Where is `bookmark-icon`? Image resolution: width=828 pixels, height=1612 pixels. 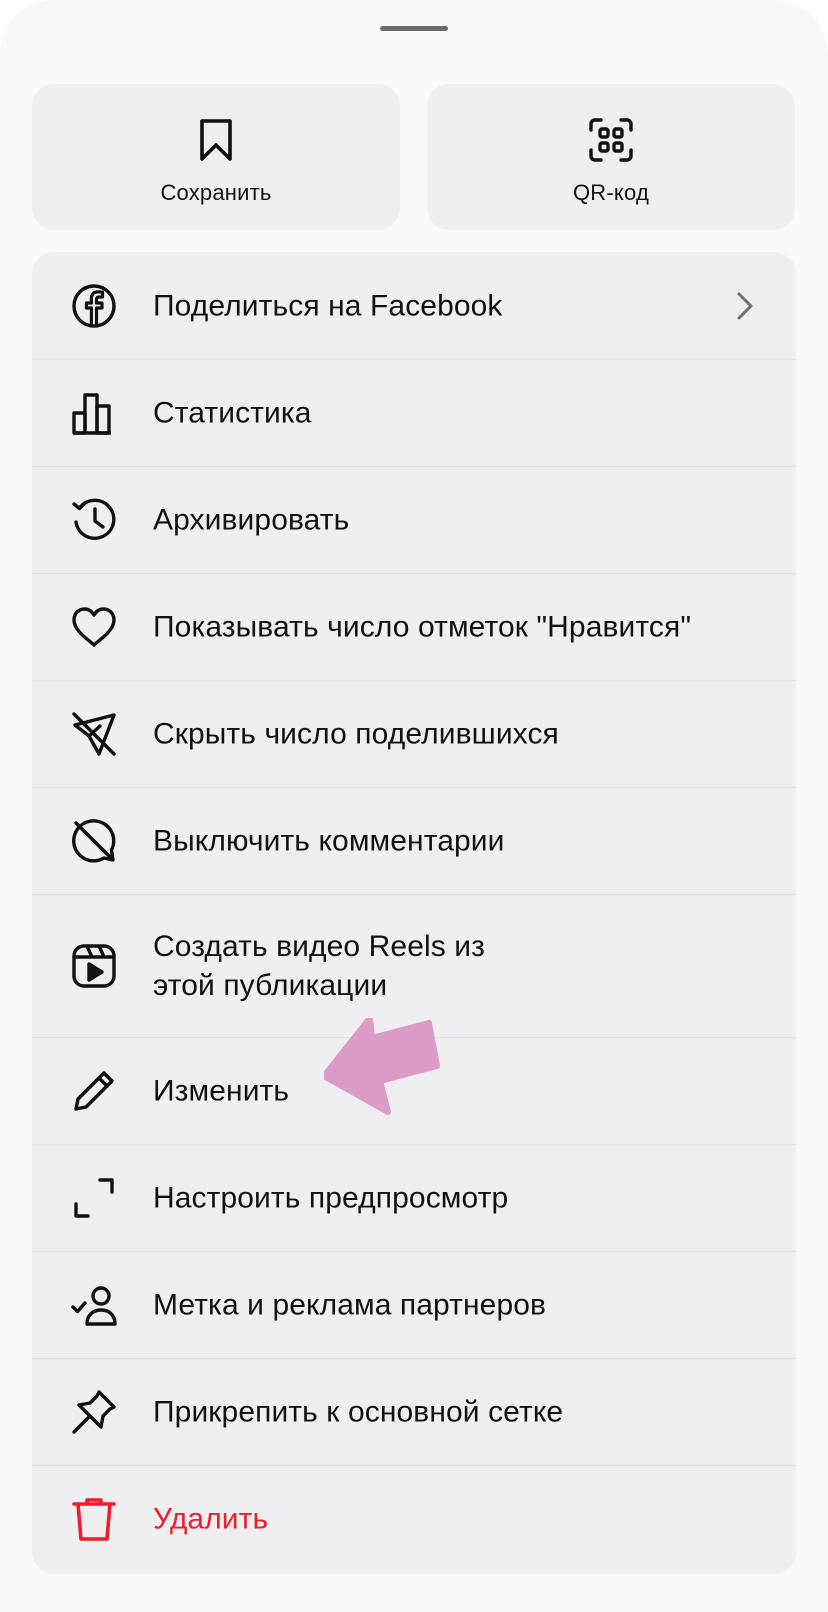 bookmark-icon is located at coordinates (216, 140).